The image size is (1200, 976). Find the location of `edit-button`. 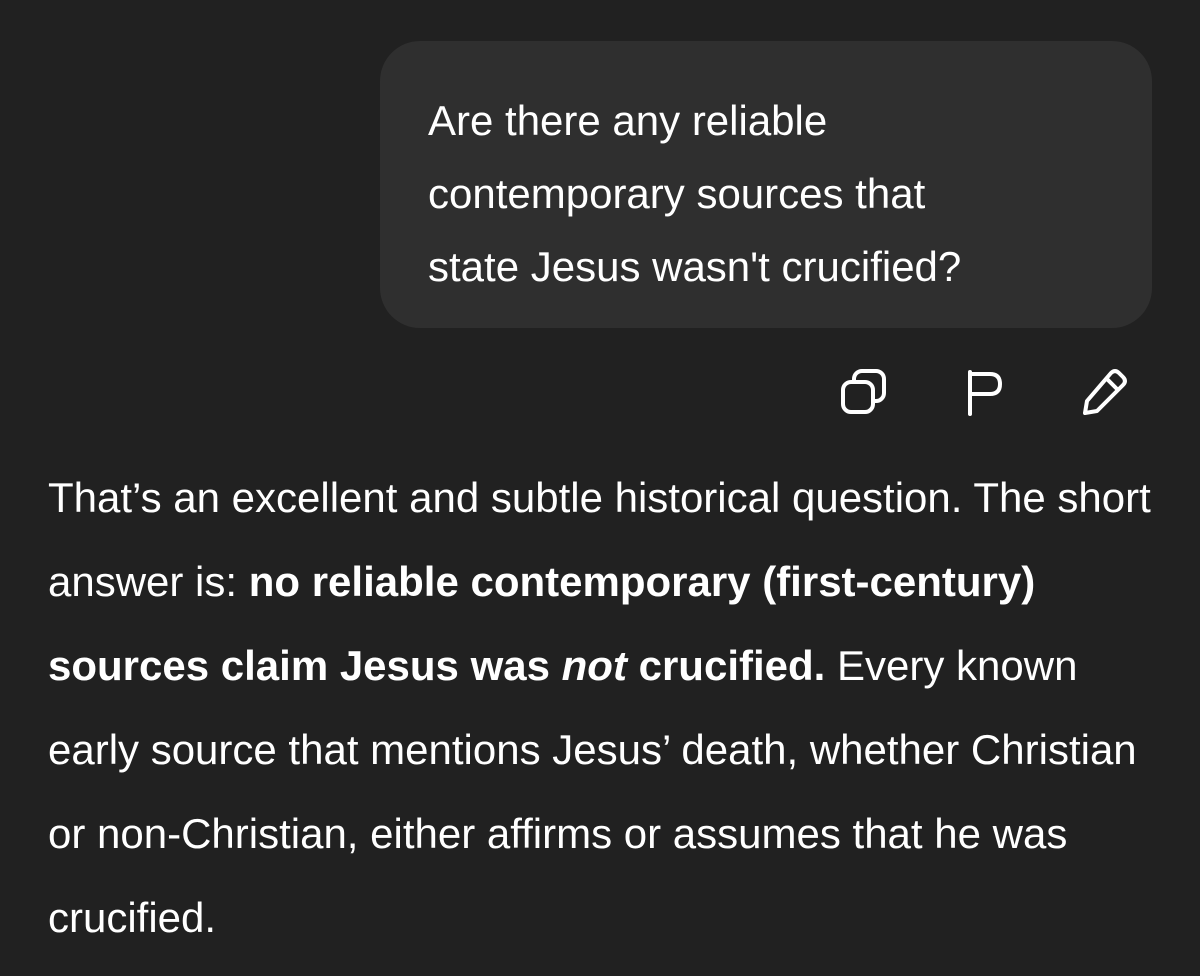

edit-button is located at coordinates (1104, 392).